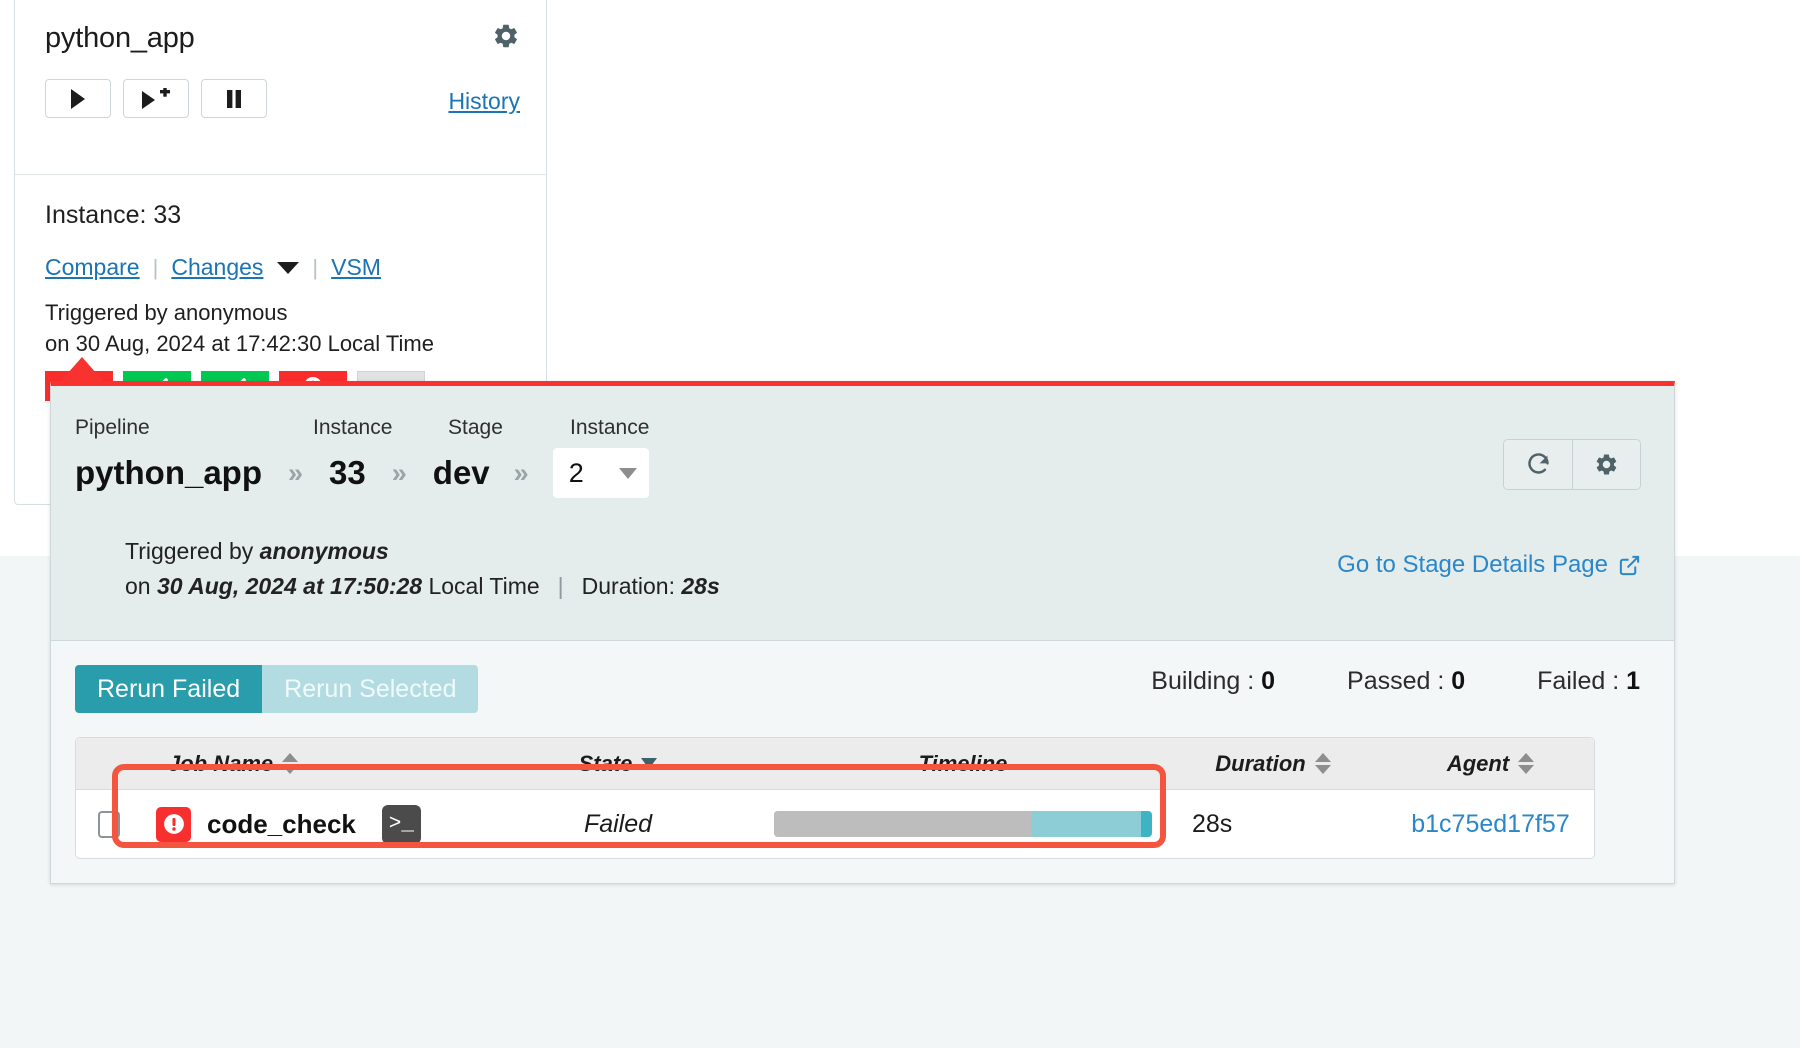 Image resolution: width=1800 pixels, height=1048 pixels. I want to click on column-header-timeline: Timeline, so click(963, 764).